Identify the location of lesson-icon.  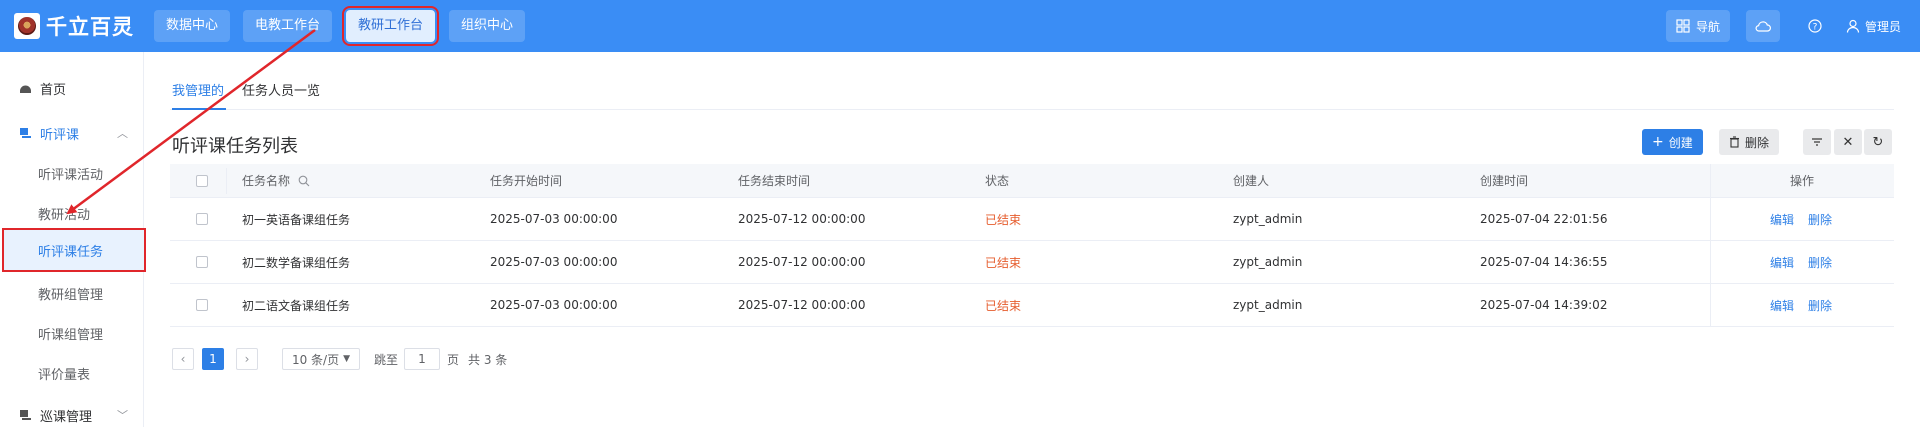
(25, 133).